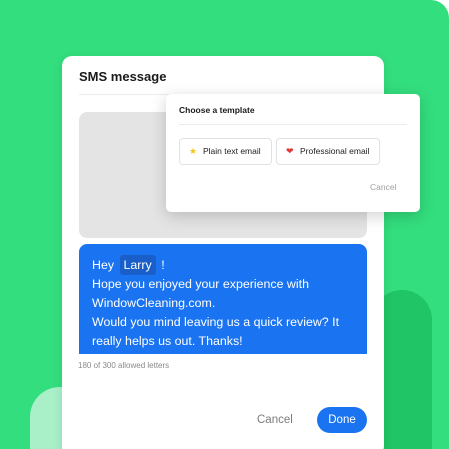  Describe the element at coordinates (200, 284) in the screenshot. I see `message-line: Hope you enjoyed your experience with` at that location.